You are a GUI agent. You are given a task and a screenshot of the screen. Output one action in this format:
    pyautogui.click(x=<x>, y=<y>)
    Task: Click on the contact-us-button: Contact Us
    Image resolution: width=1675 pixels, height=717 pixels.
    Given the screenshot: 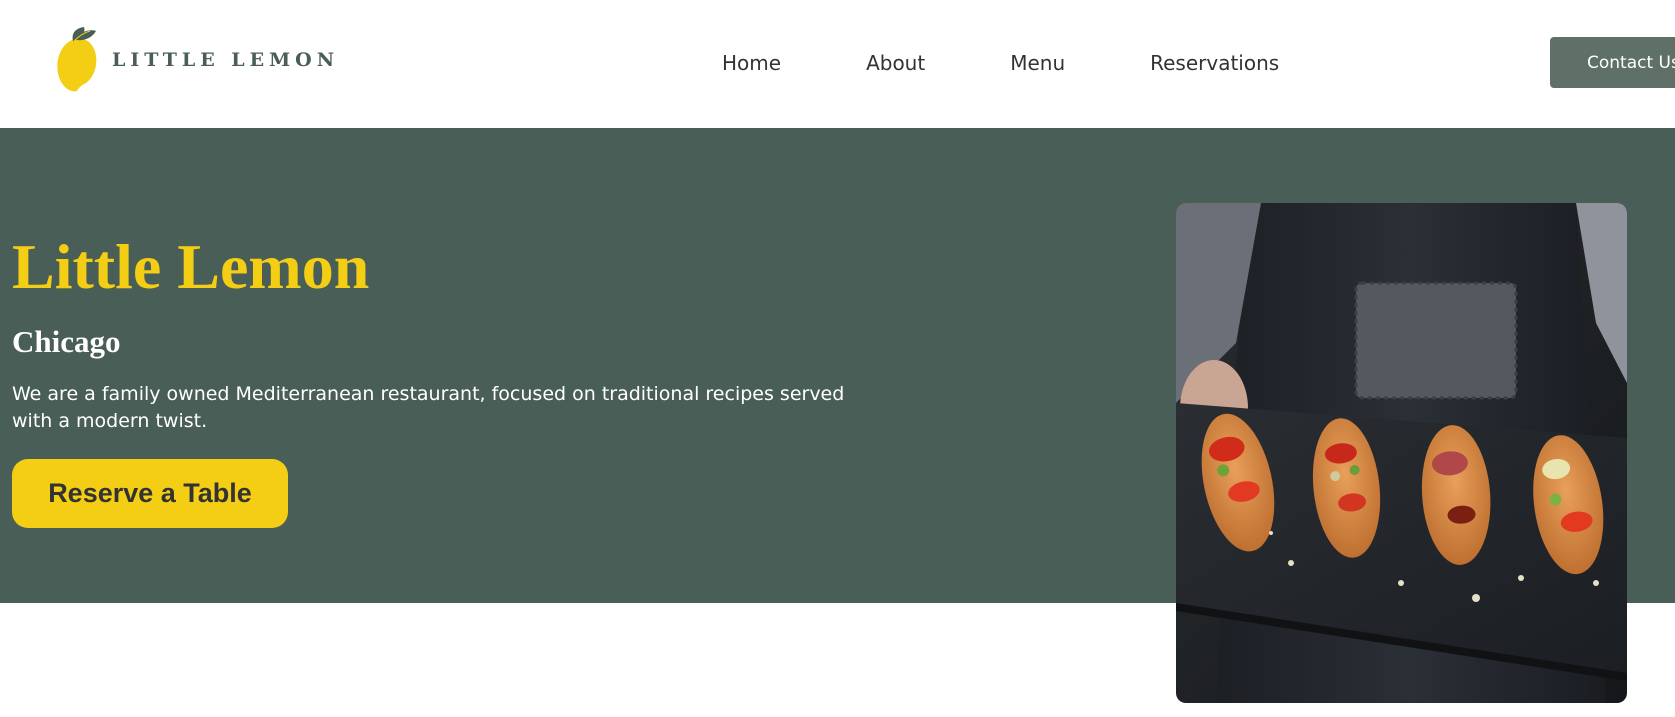 What is the action you would take?
    pyautogui.click(x=1612, y=62)
    